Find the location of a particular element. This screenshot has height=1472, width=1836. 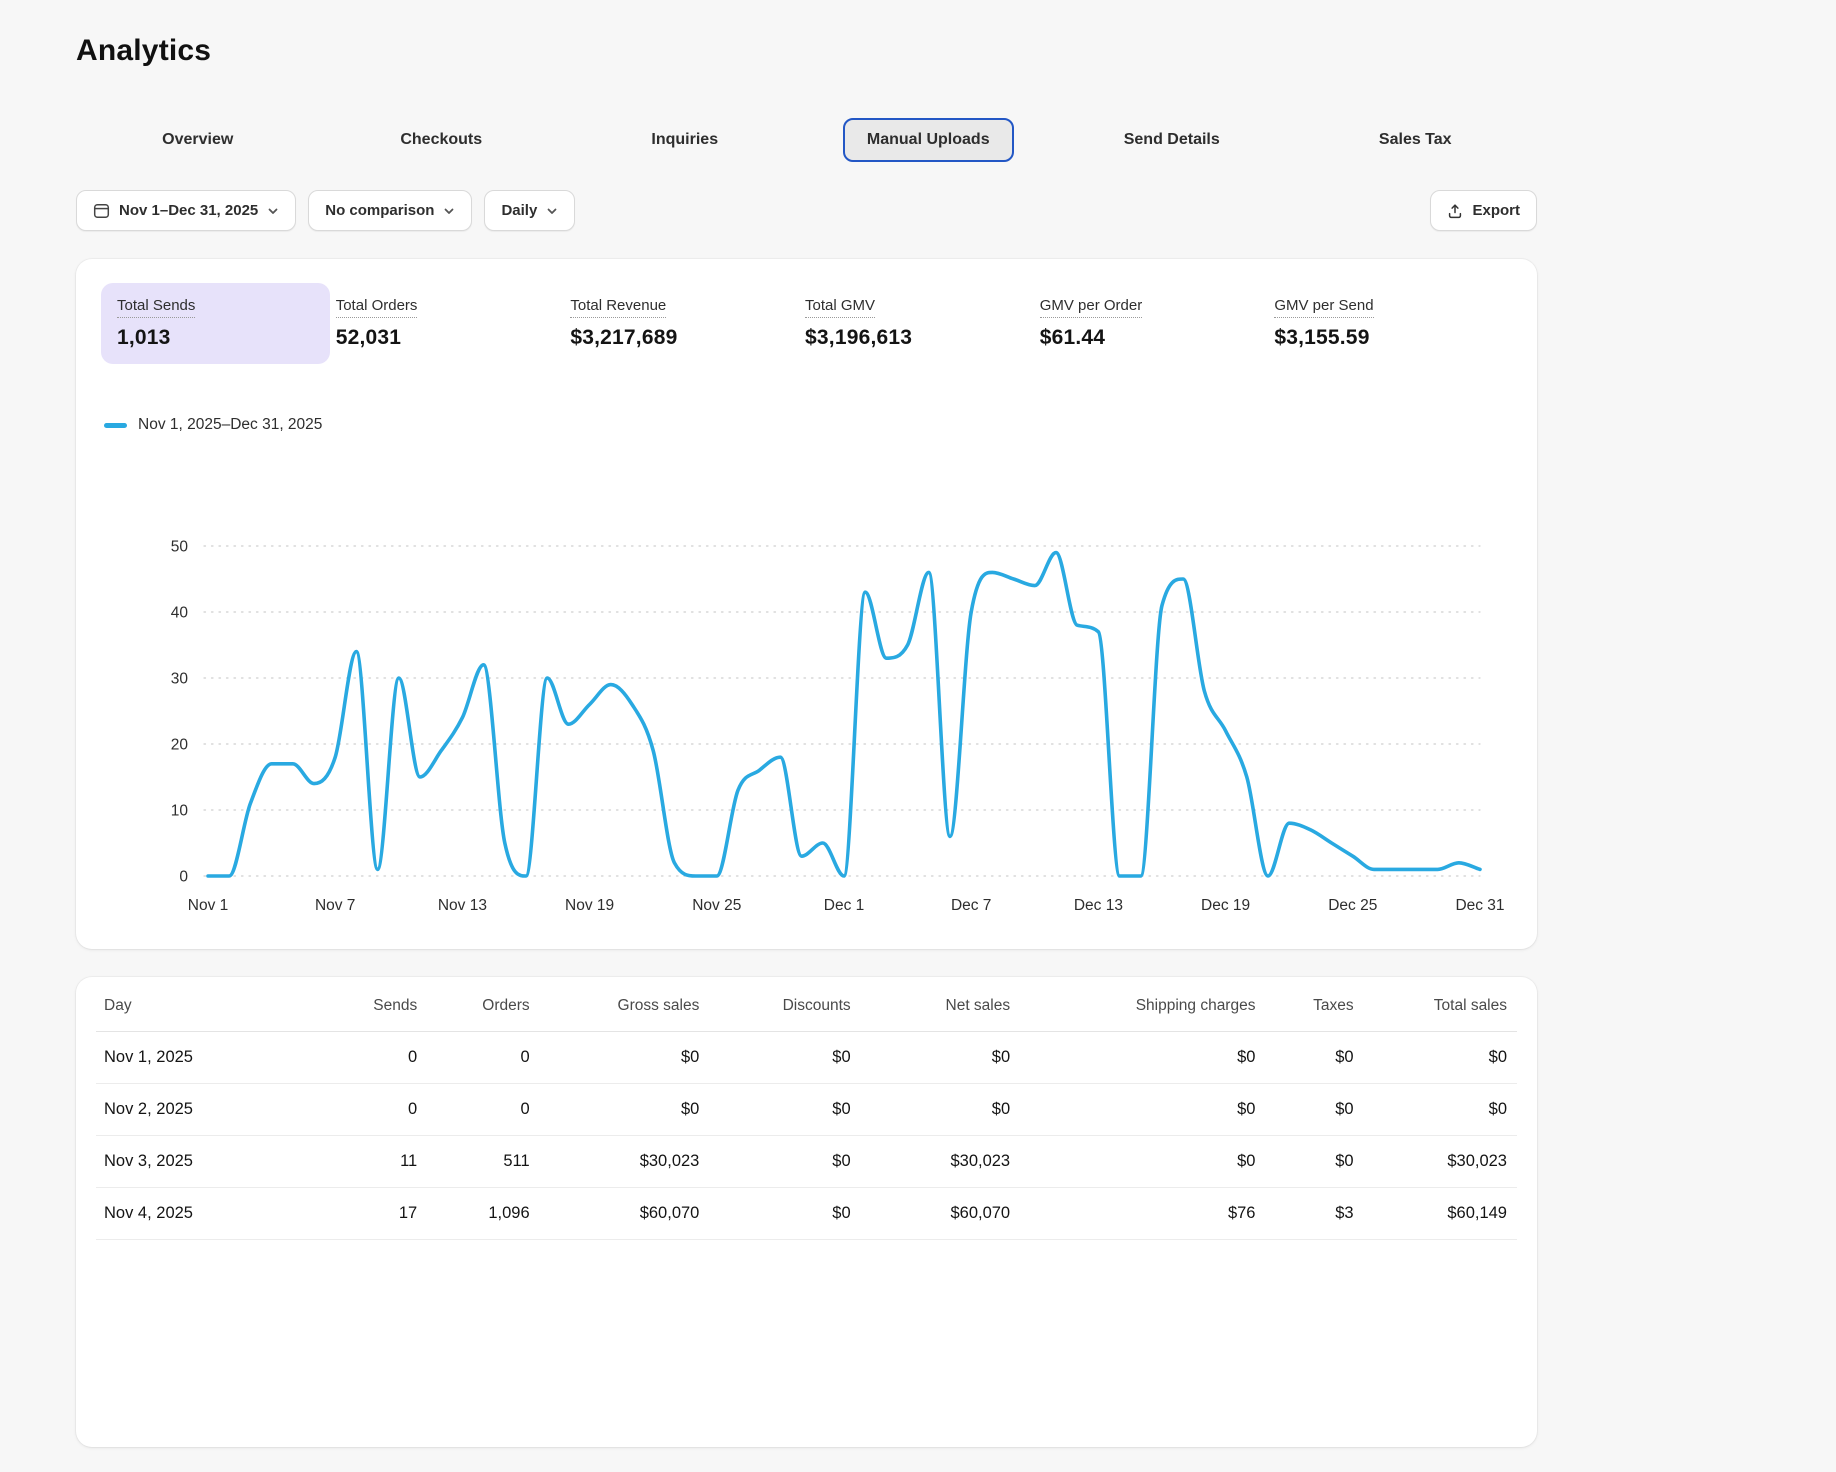

value-cell: $60,149 is located at coordinates (1440, 1213).